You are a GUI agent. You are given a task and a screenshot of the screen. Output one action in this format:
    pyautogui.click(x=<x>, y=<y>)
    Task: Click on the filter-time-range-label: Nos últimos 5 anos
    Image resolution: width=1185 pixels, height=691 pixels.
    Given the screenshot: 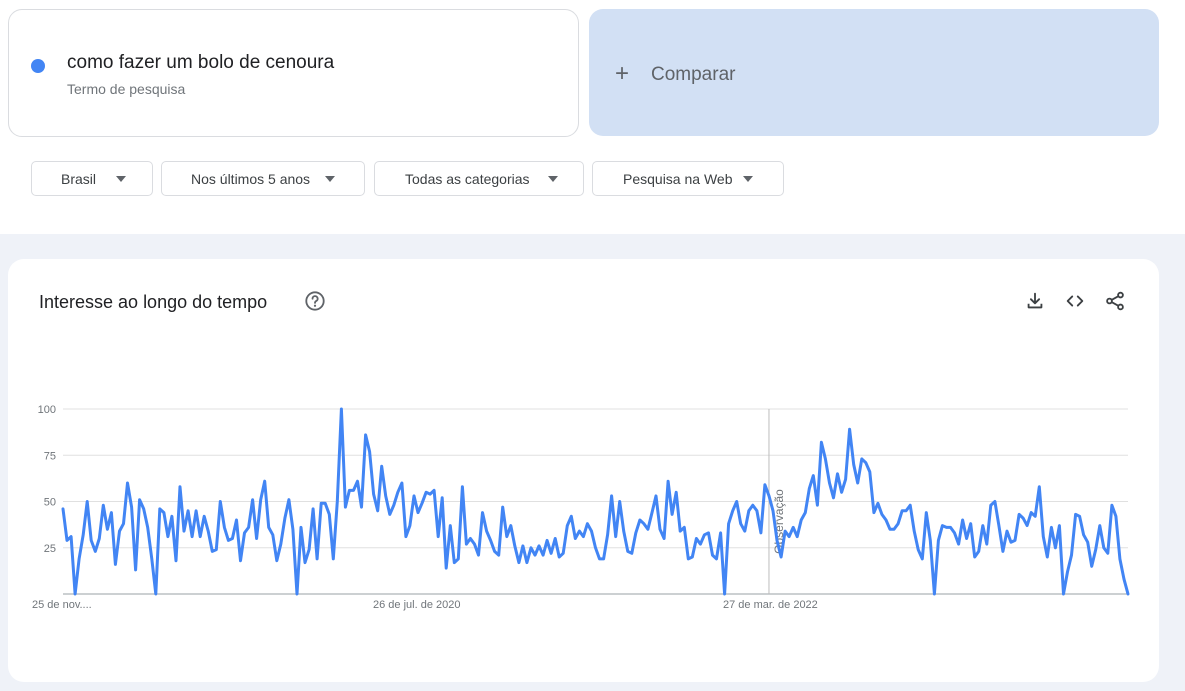 What is the action you would take?
    pyautogui.click(x=251, y=179)
    